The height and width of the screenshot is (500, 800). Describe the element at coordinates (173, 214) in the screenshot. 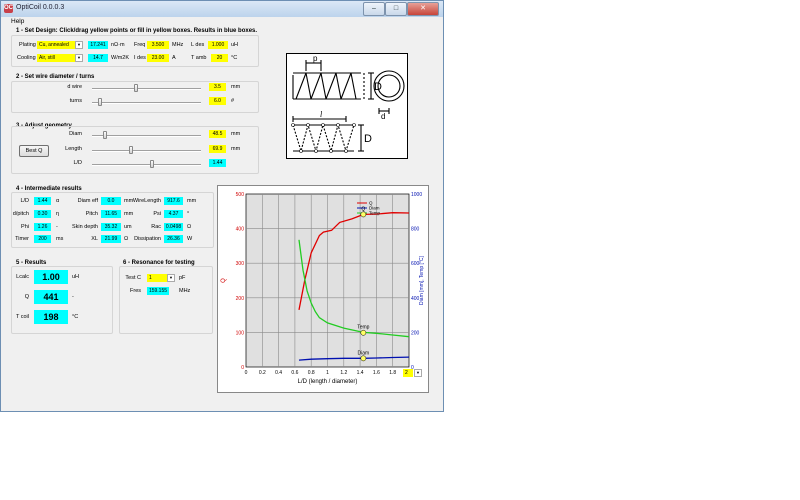

I see `psi-value: 4.37` at that location.